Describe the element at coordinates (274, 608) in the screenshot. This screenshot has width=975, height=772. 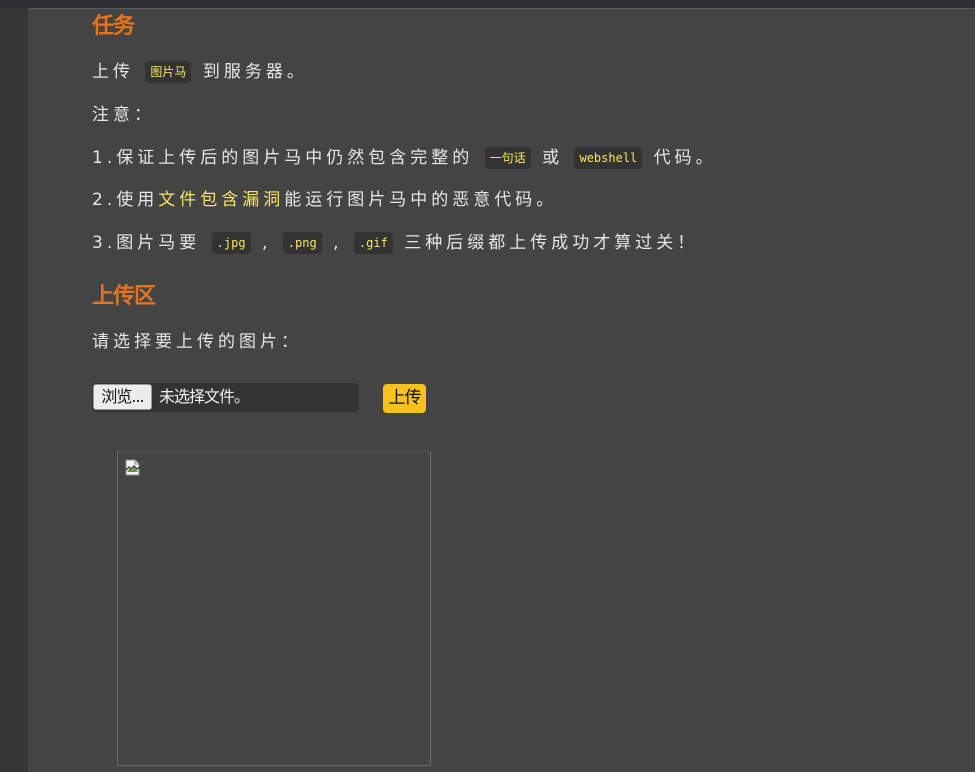
I see `image-preview-frame` at that location.